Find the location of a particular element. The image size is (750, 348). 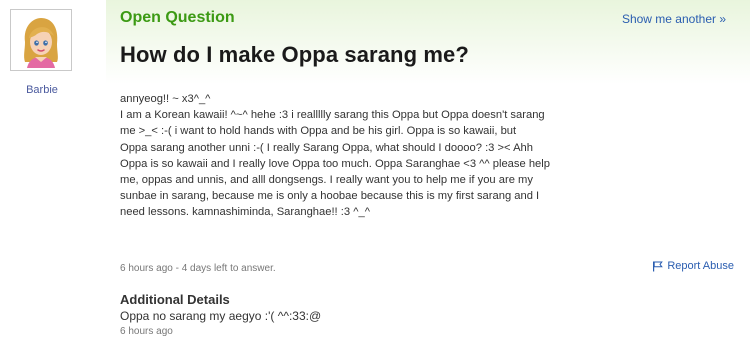

avatar is located at coordinates (41, 40).